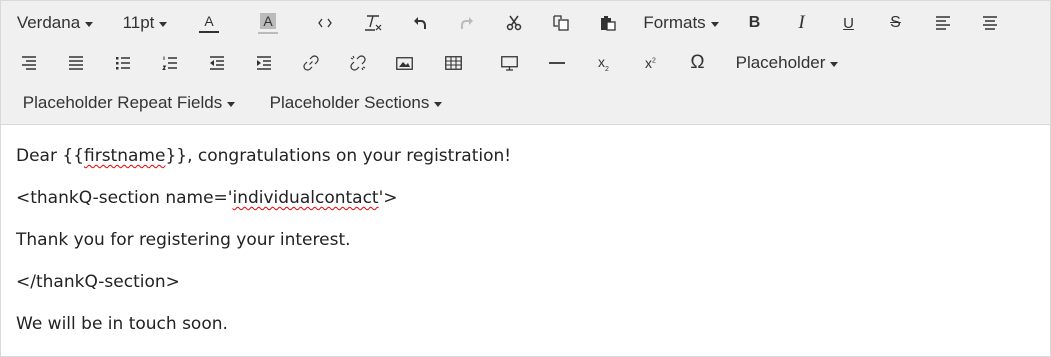 The width and height of the screenshot is (1051, 357). What do you see at coordinates (183, 240) in the screenshot?
I see `content-paragraph: Thank you for registering your interest.` at bounding box center [183, 240].